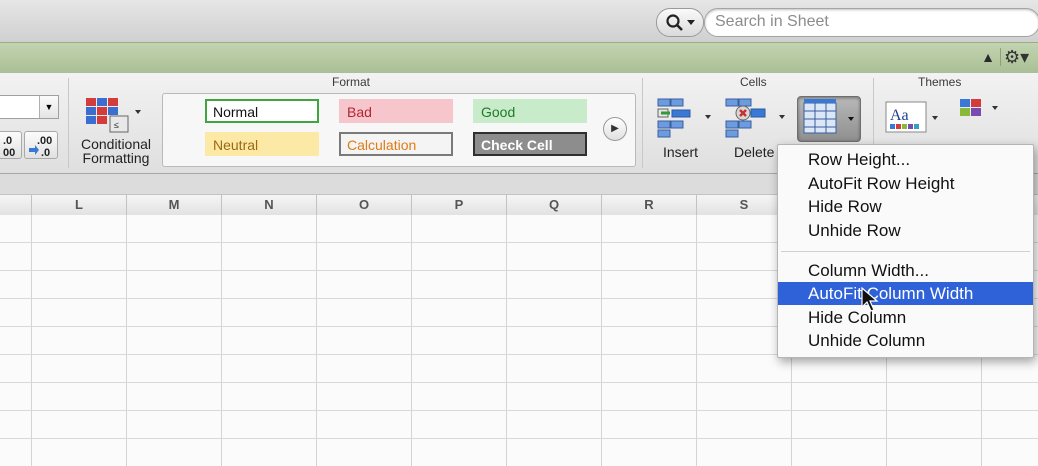 This screenshot has width=1038, height=466. What do you see at coordinates (9, 152) in the screenshot?
I see `svg-text: 00` at bounding box center [9, 152].